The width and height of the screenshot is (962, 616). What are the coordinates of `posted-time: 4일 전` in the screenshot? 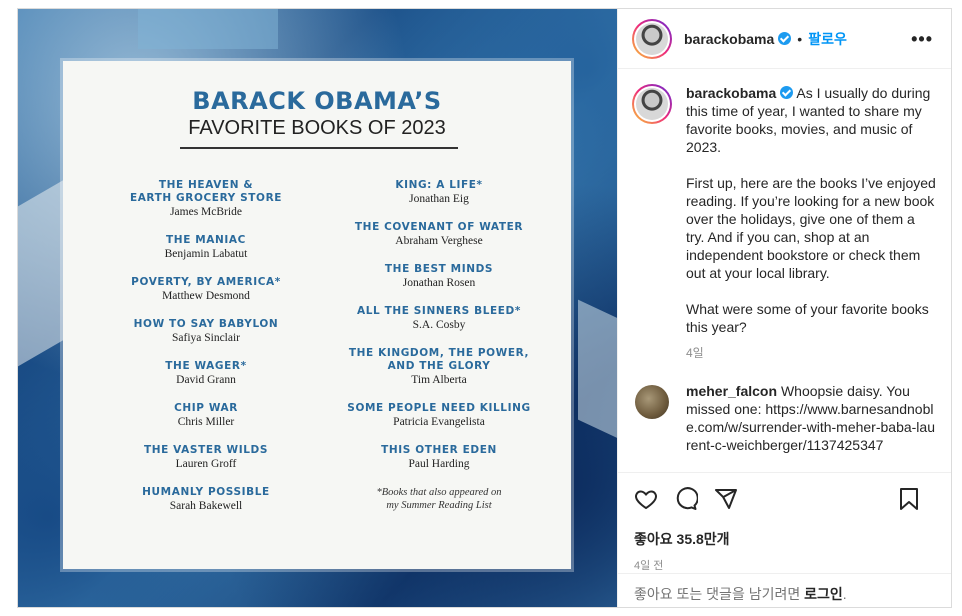 It's located at (784, 565).